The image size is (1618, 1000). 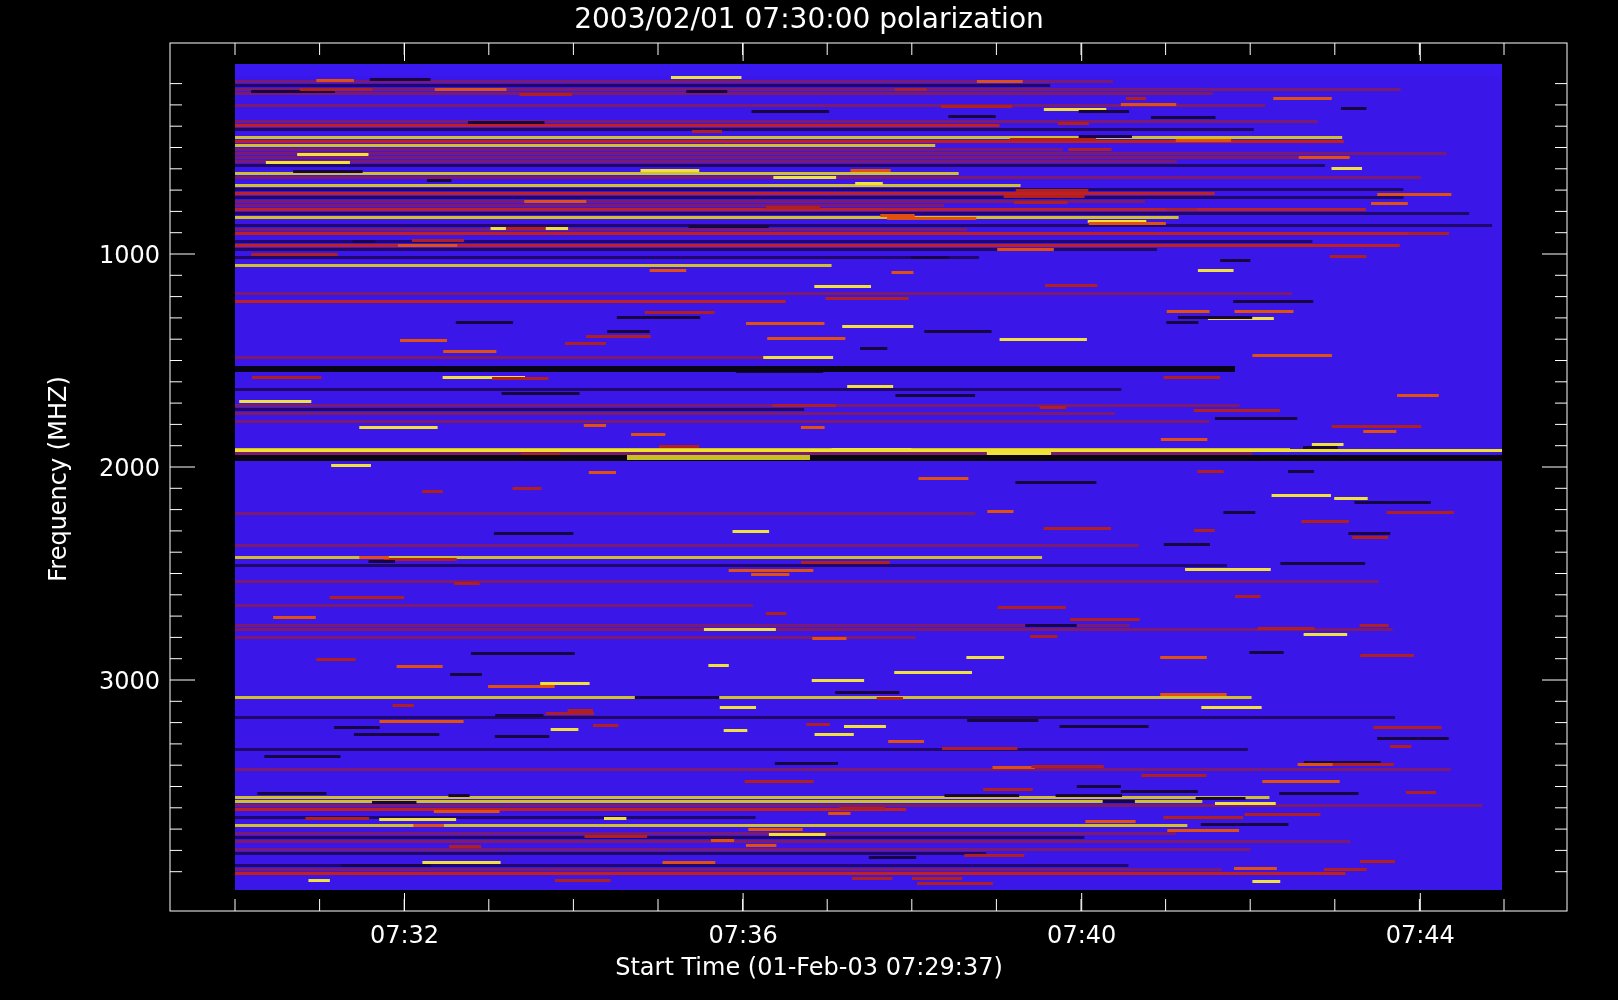 What do you see at coordinates (129, 681) in the screenshot?
I see `tick-label: 3000` at bounding box center [129, 681].